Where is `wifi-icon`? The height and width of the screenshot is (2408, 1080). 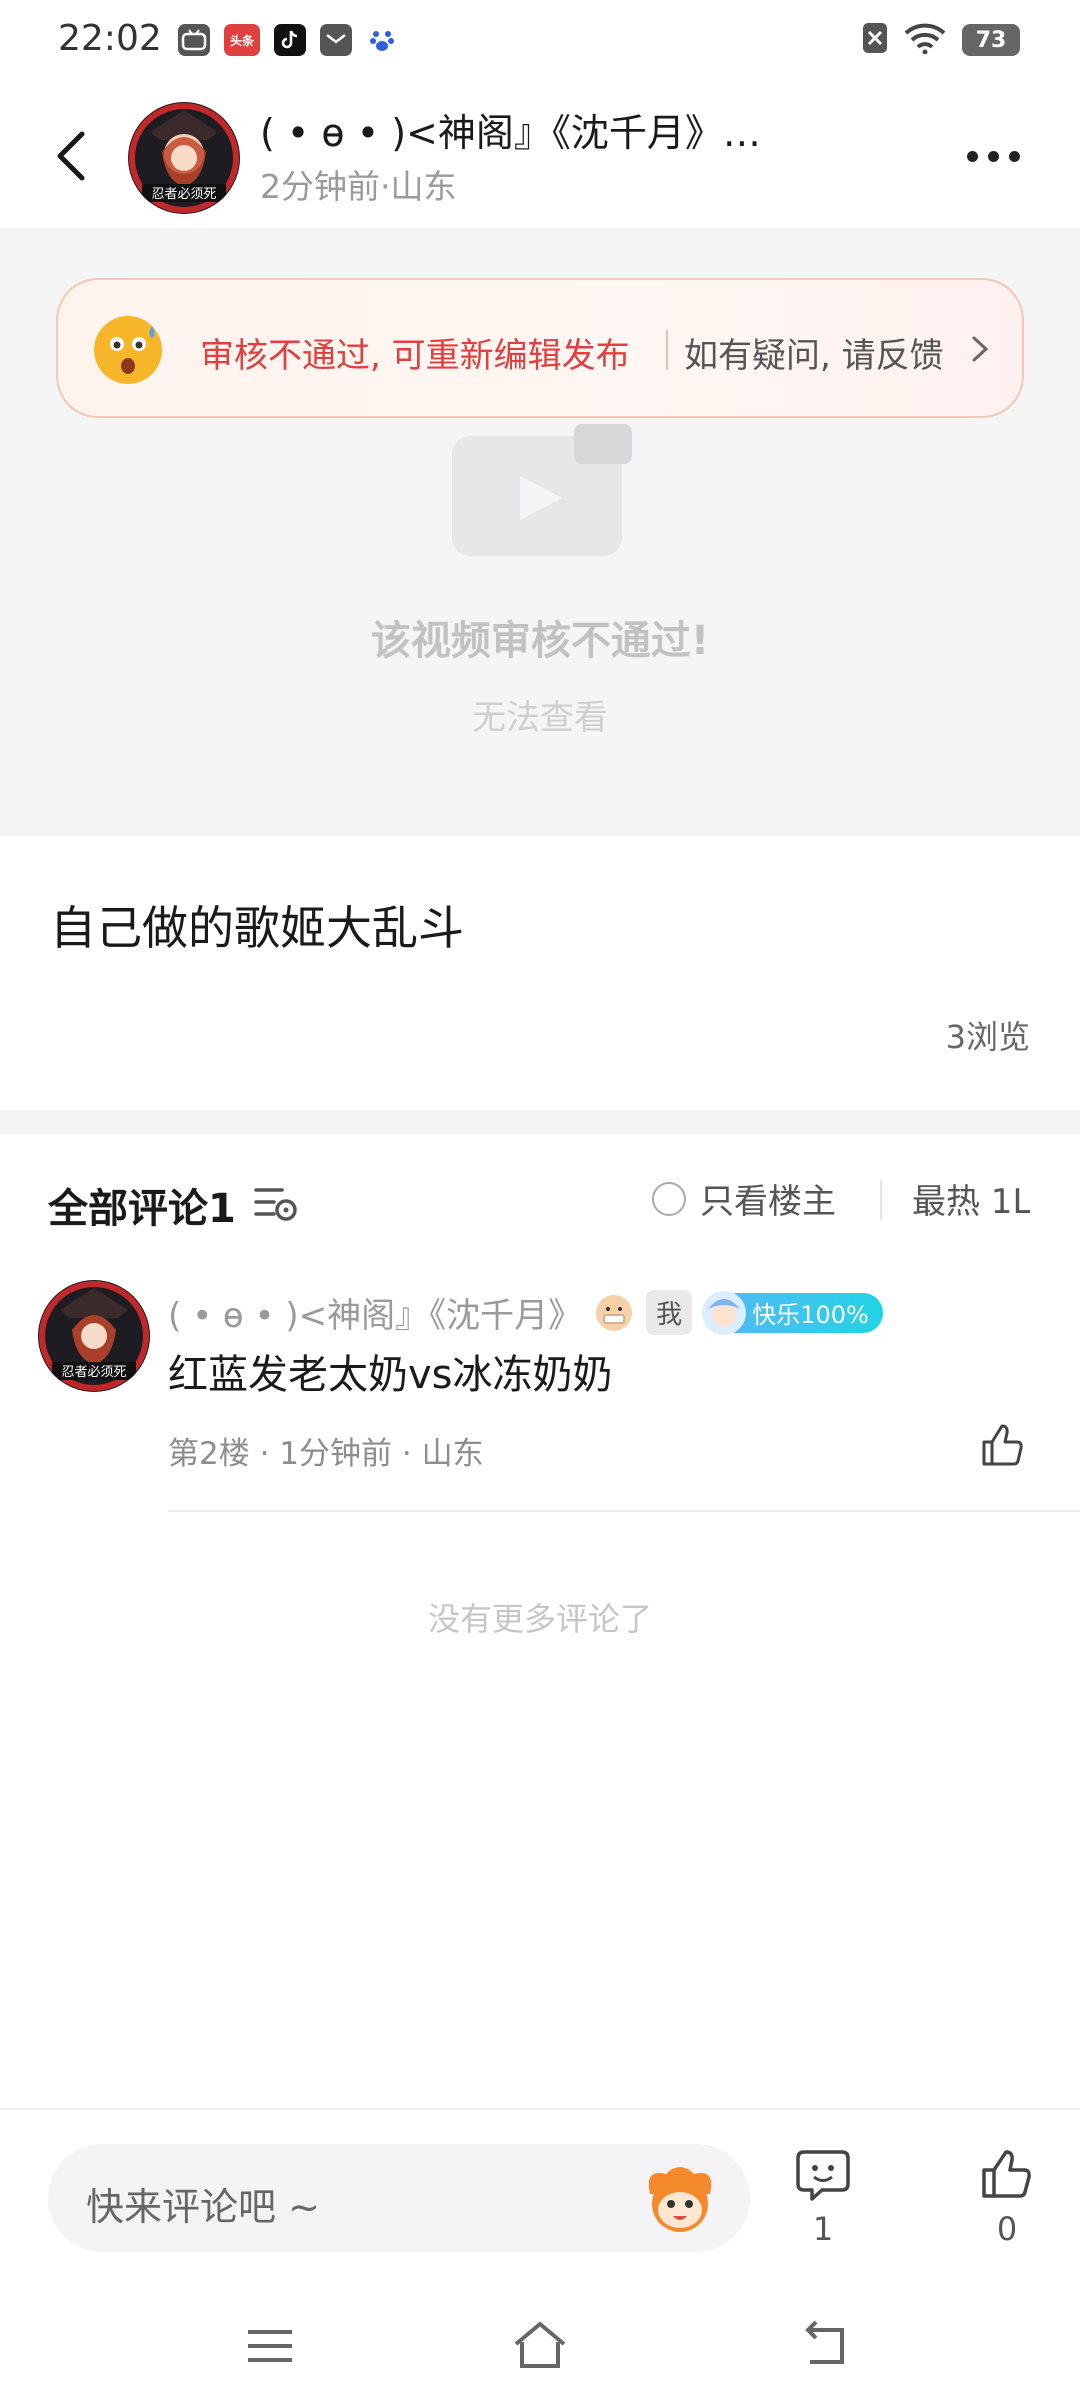 wifi-icon is located at coordinates (925, 40).